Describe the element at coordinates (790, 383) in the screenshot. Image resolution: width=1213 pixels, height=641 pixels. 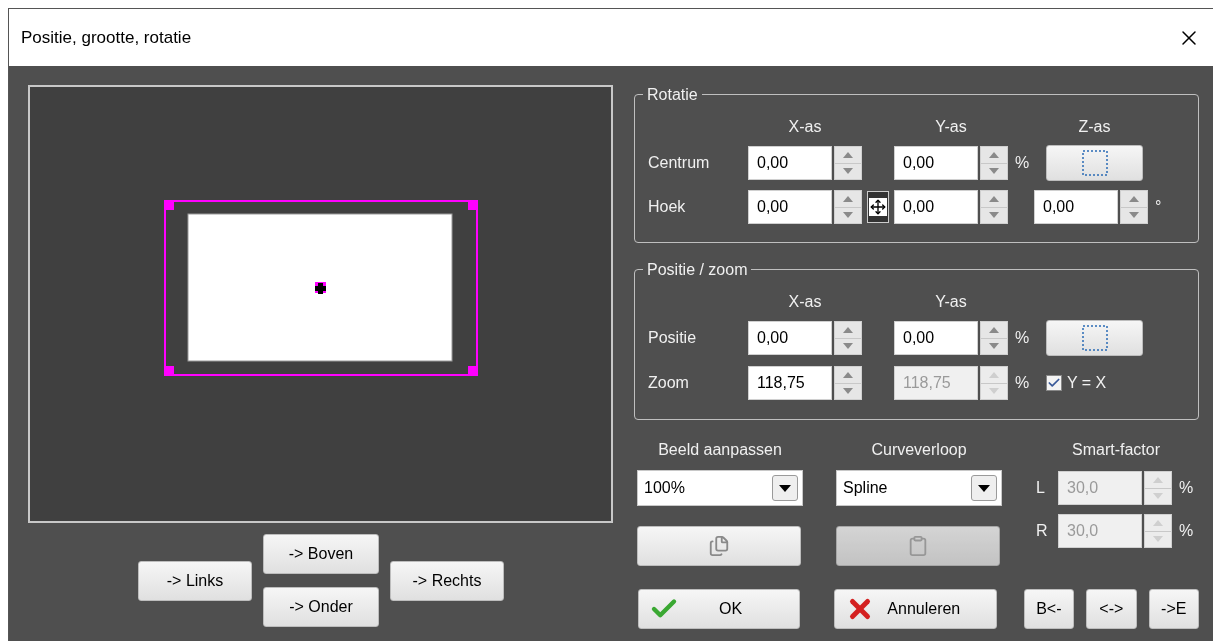
I see `number-field: 118,75` at that location.